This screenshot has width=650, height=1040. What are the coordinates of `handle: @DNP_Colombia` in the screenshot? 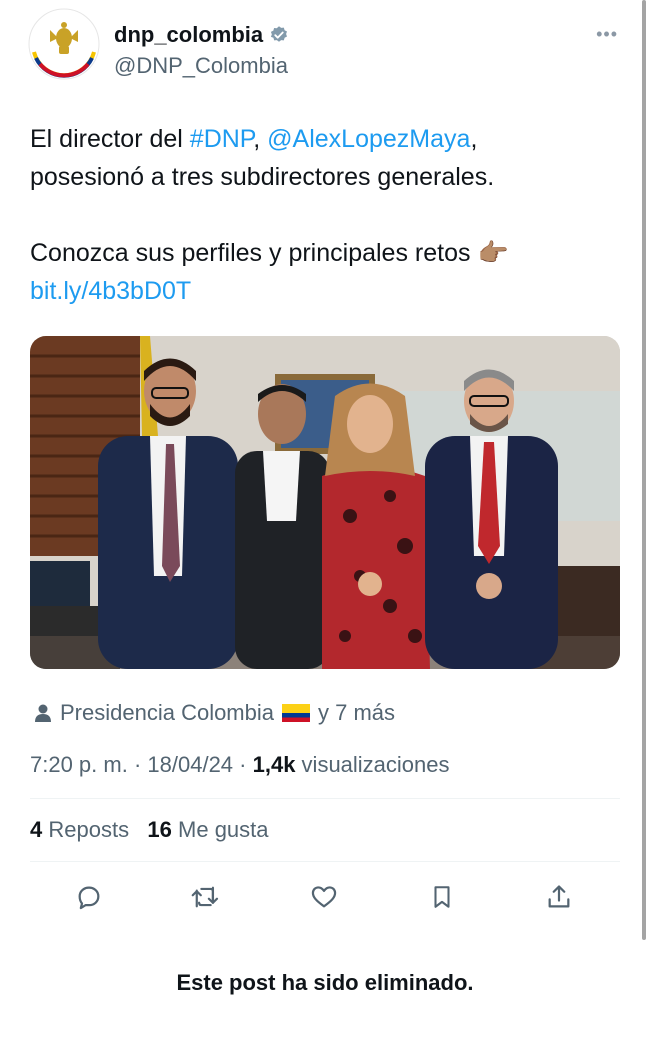 It's located at (201, 66).